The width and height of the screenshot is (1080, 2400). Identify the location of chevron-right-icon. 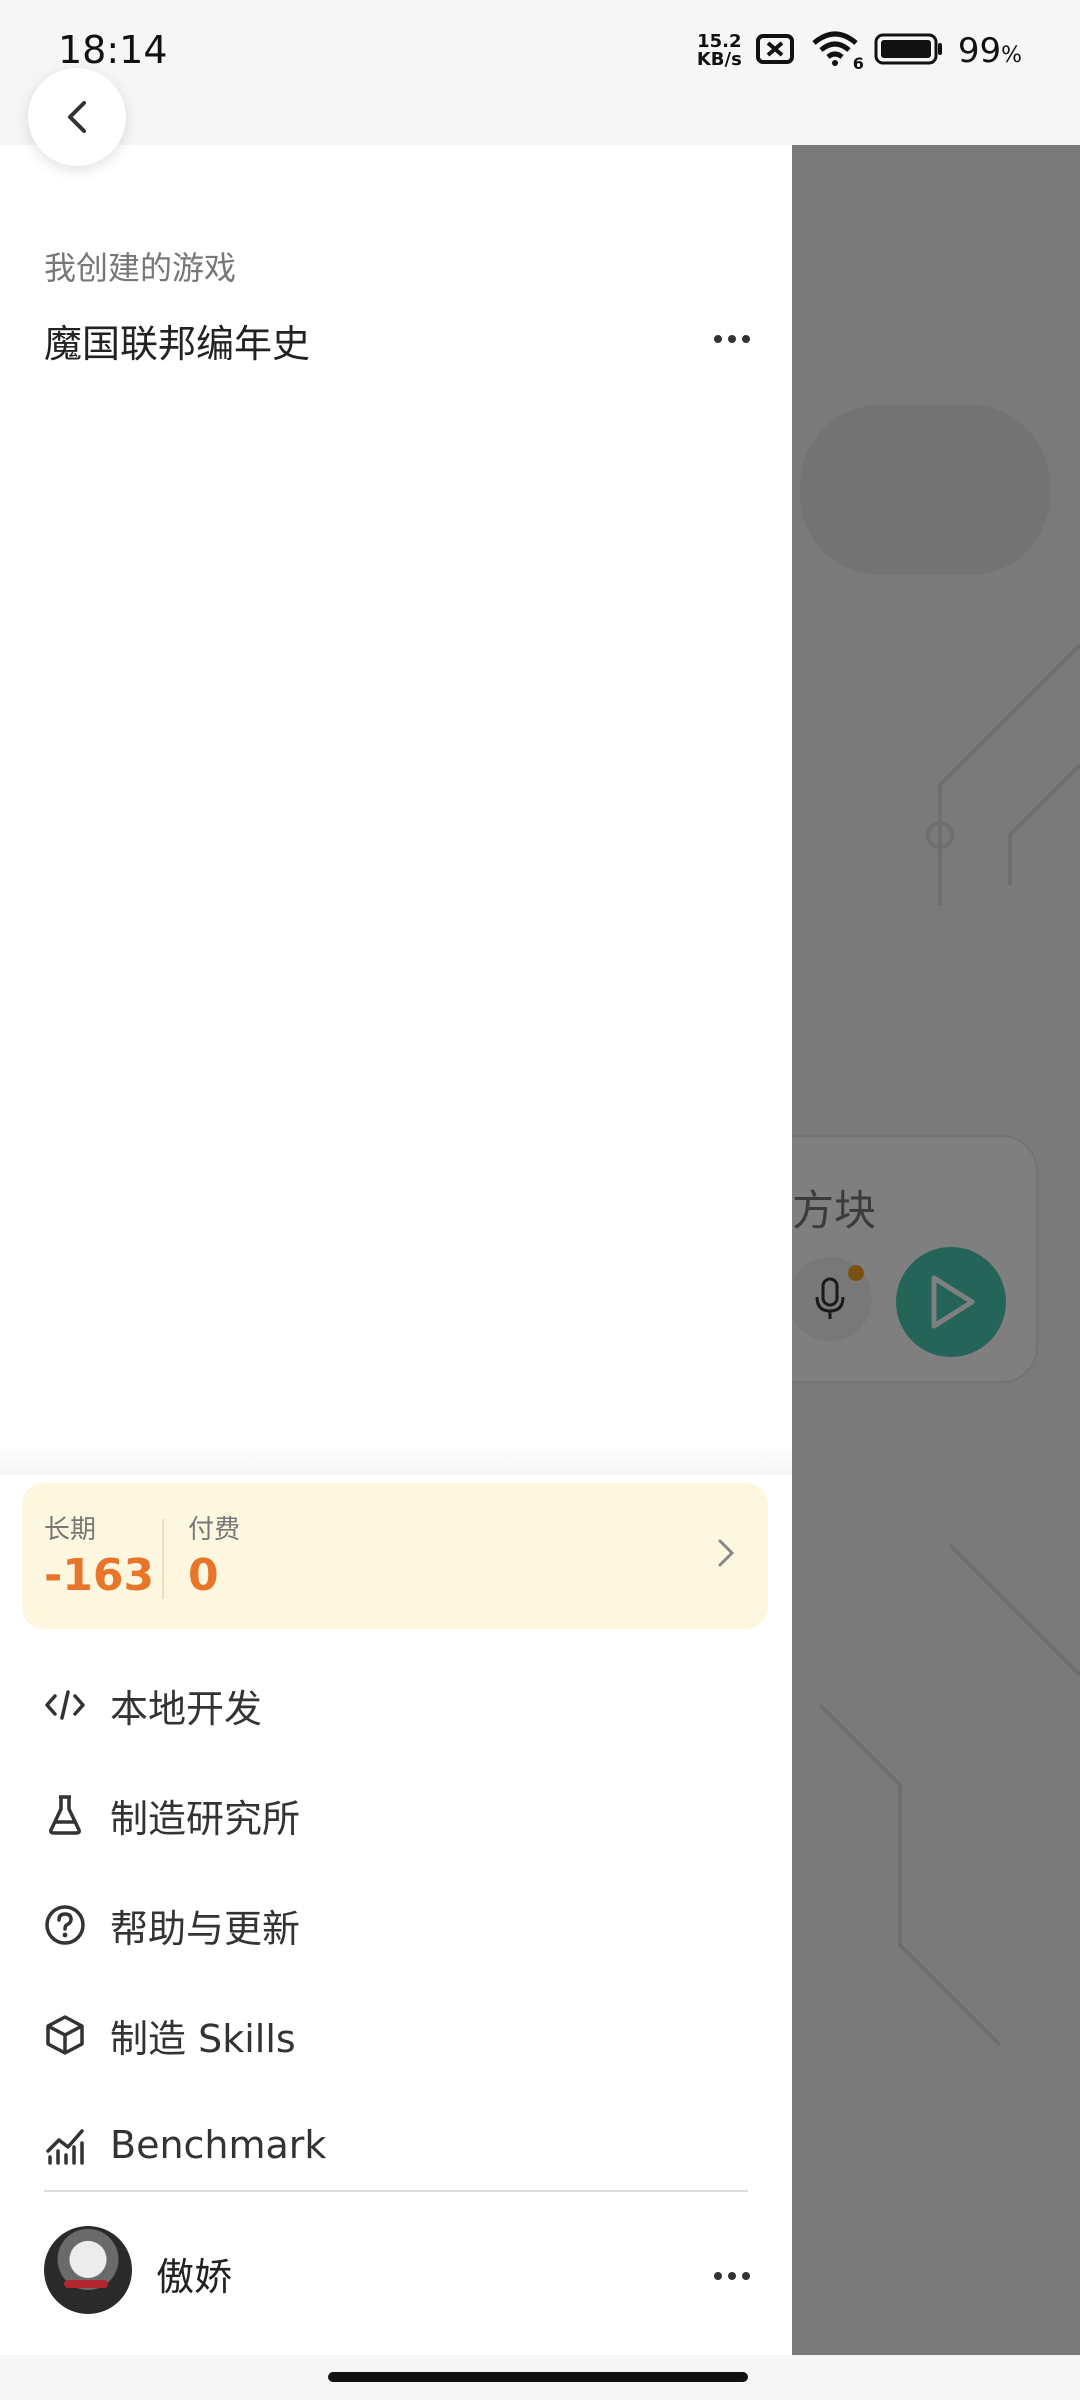
(726, 1553).